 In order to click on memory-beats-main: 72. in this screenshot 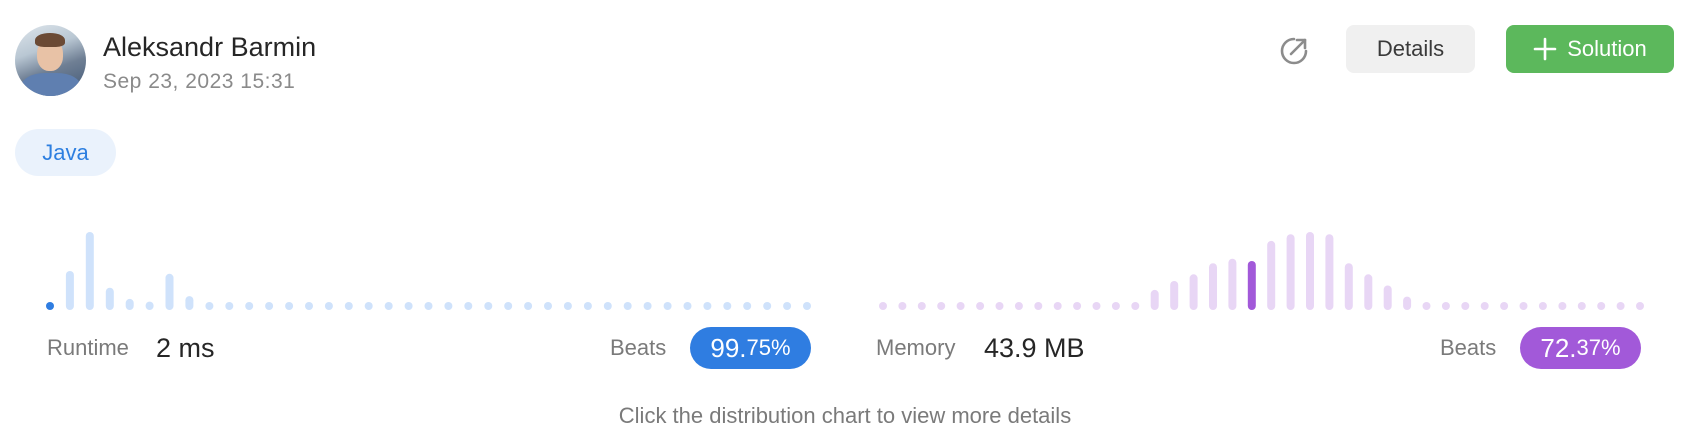, I will do `click(1558, 347)`.